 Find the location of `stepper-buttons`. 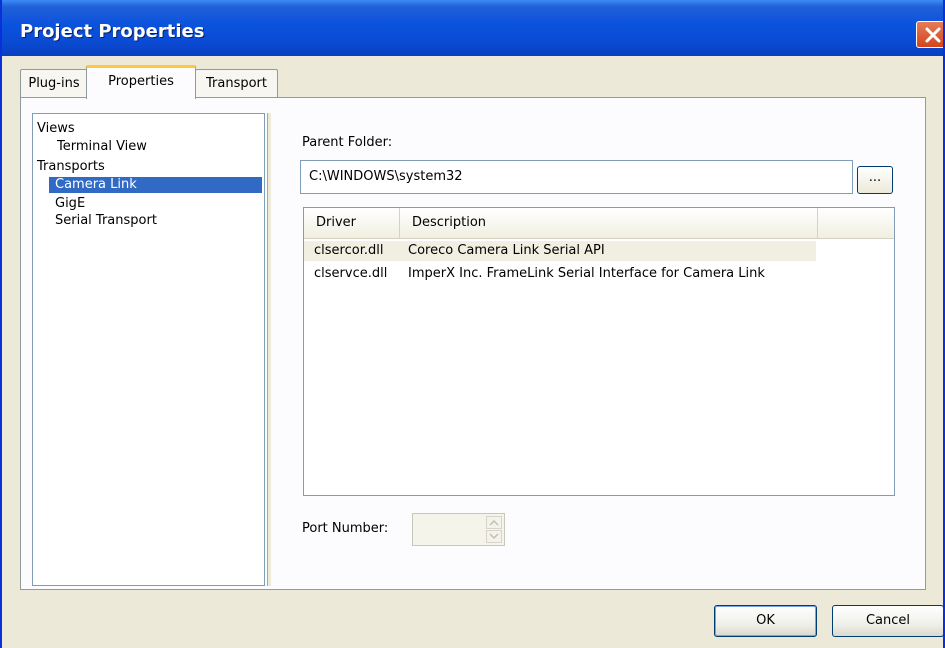

stepper-buttons is located at coordinates (494, 529).